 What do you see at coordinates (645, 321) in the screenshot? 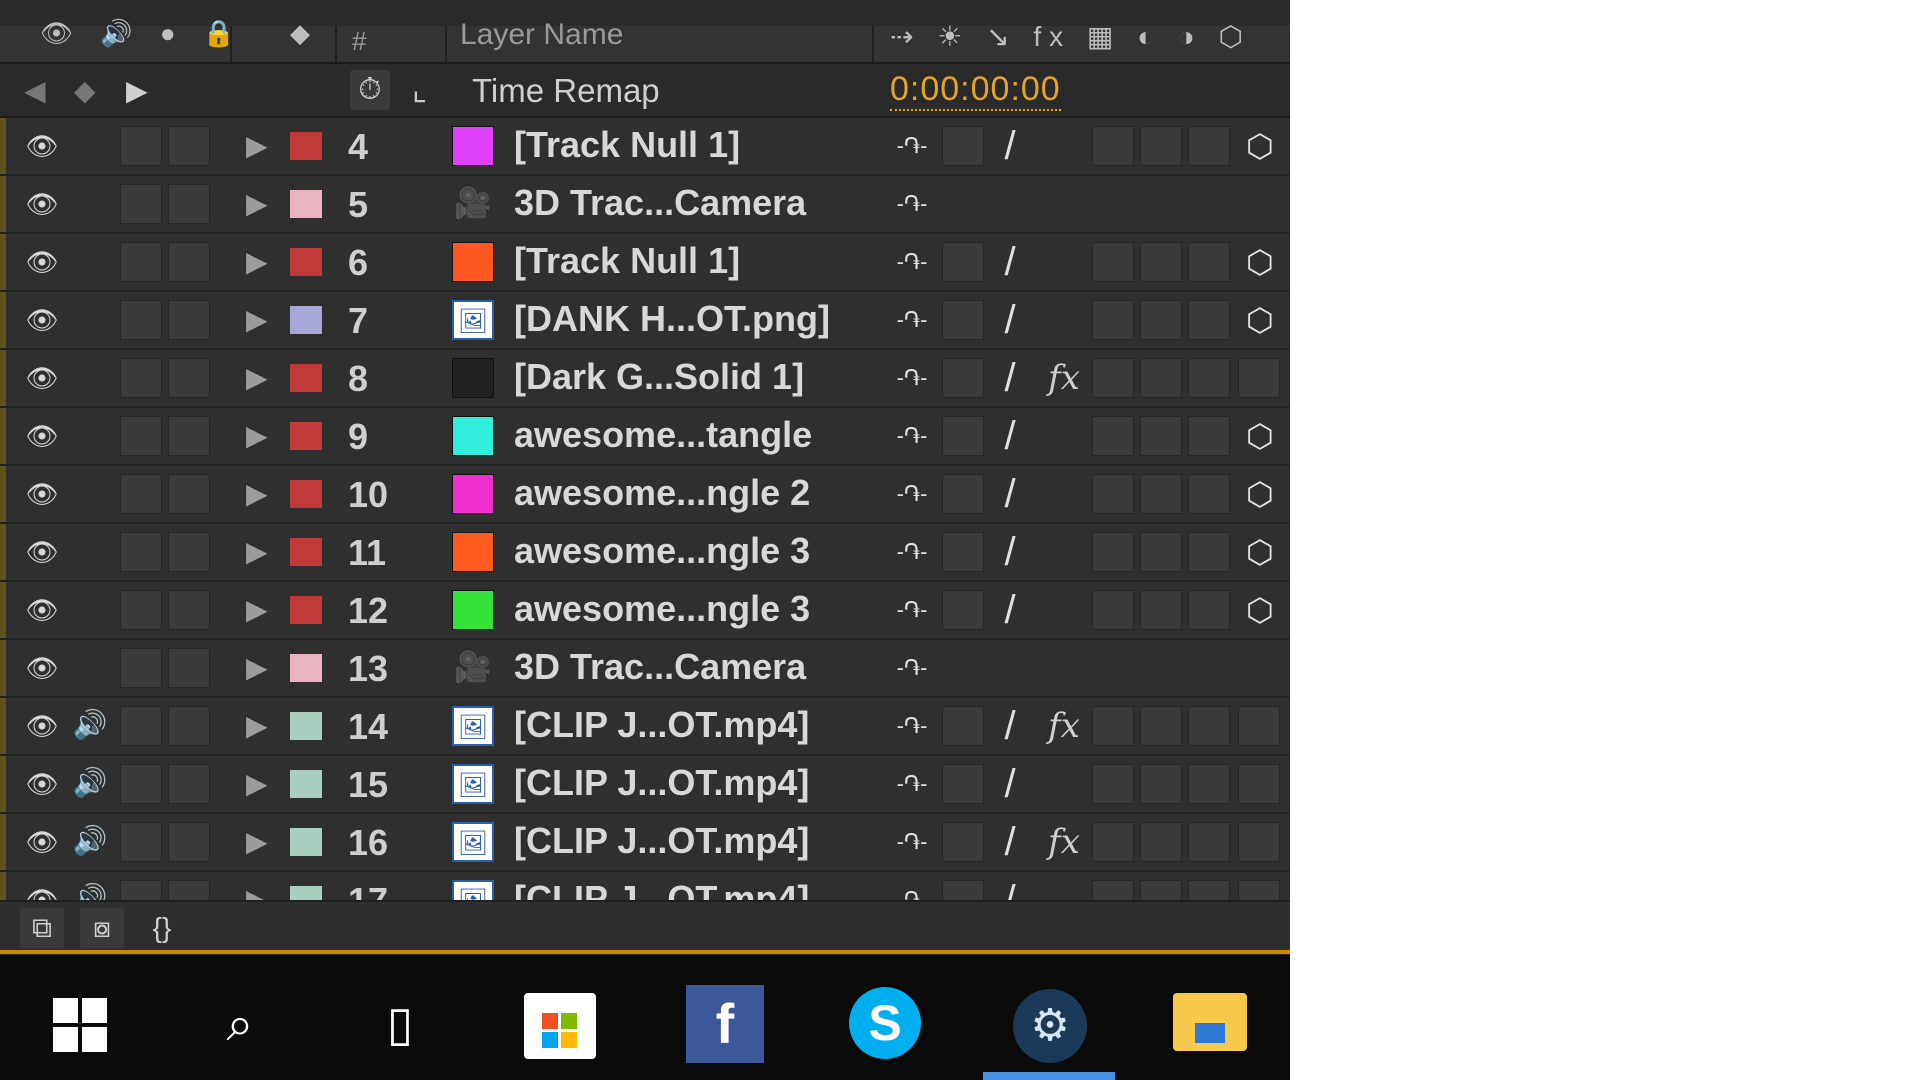
I see `layer-row: 👁 ▶ 7 🖼 [DANK H...OT.png] -֏- / ⬡` at bounding box center [645, 321].